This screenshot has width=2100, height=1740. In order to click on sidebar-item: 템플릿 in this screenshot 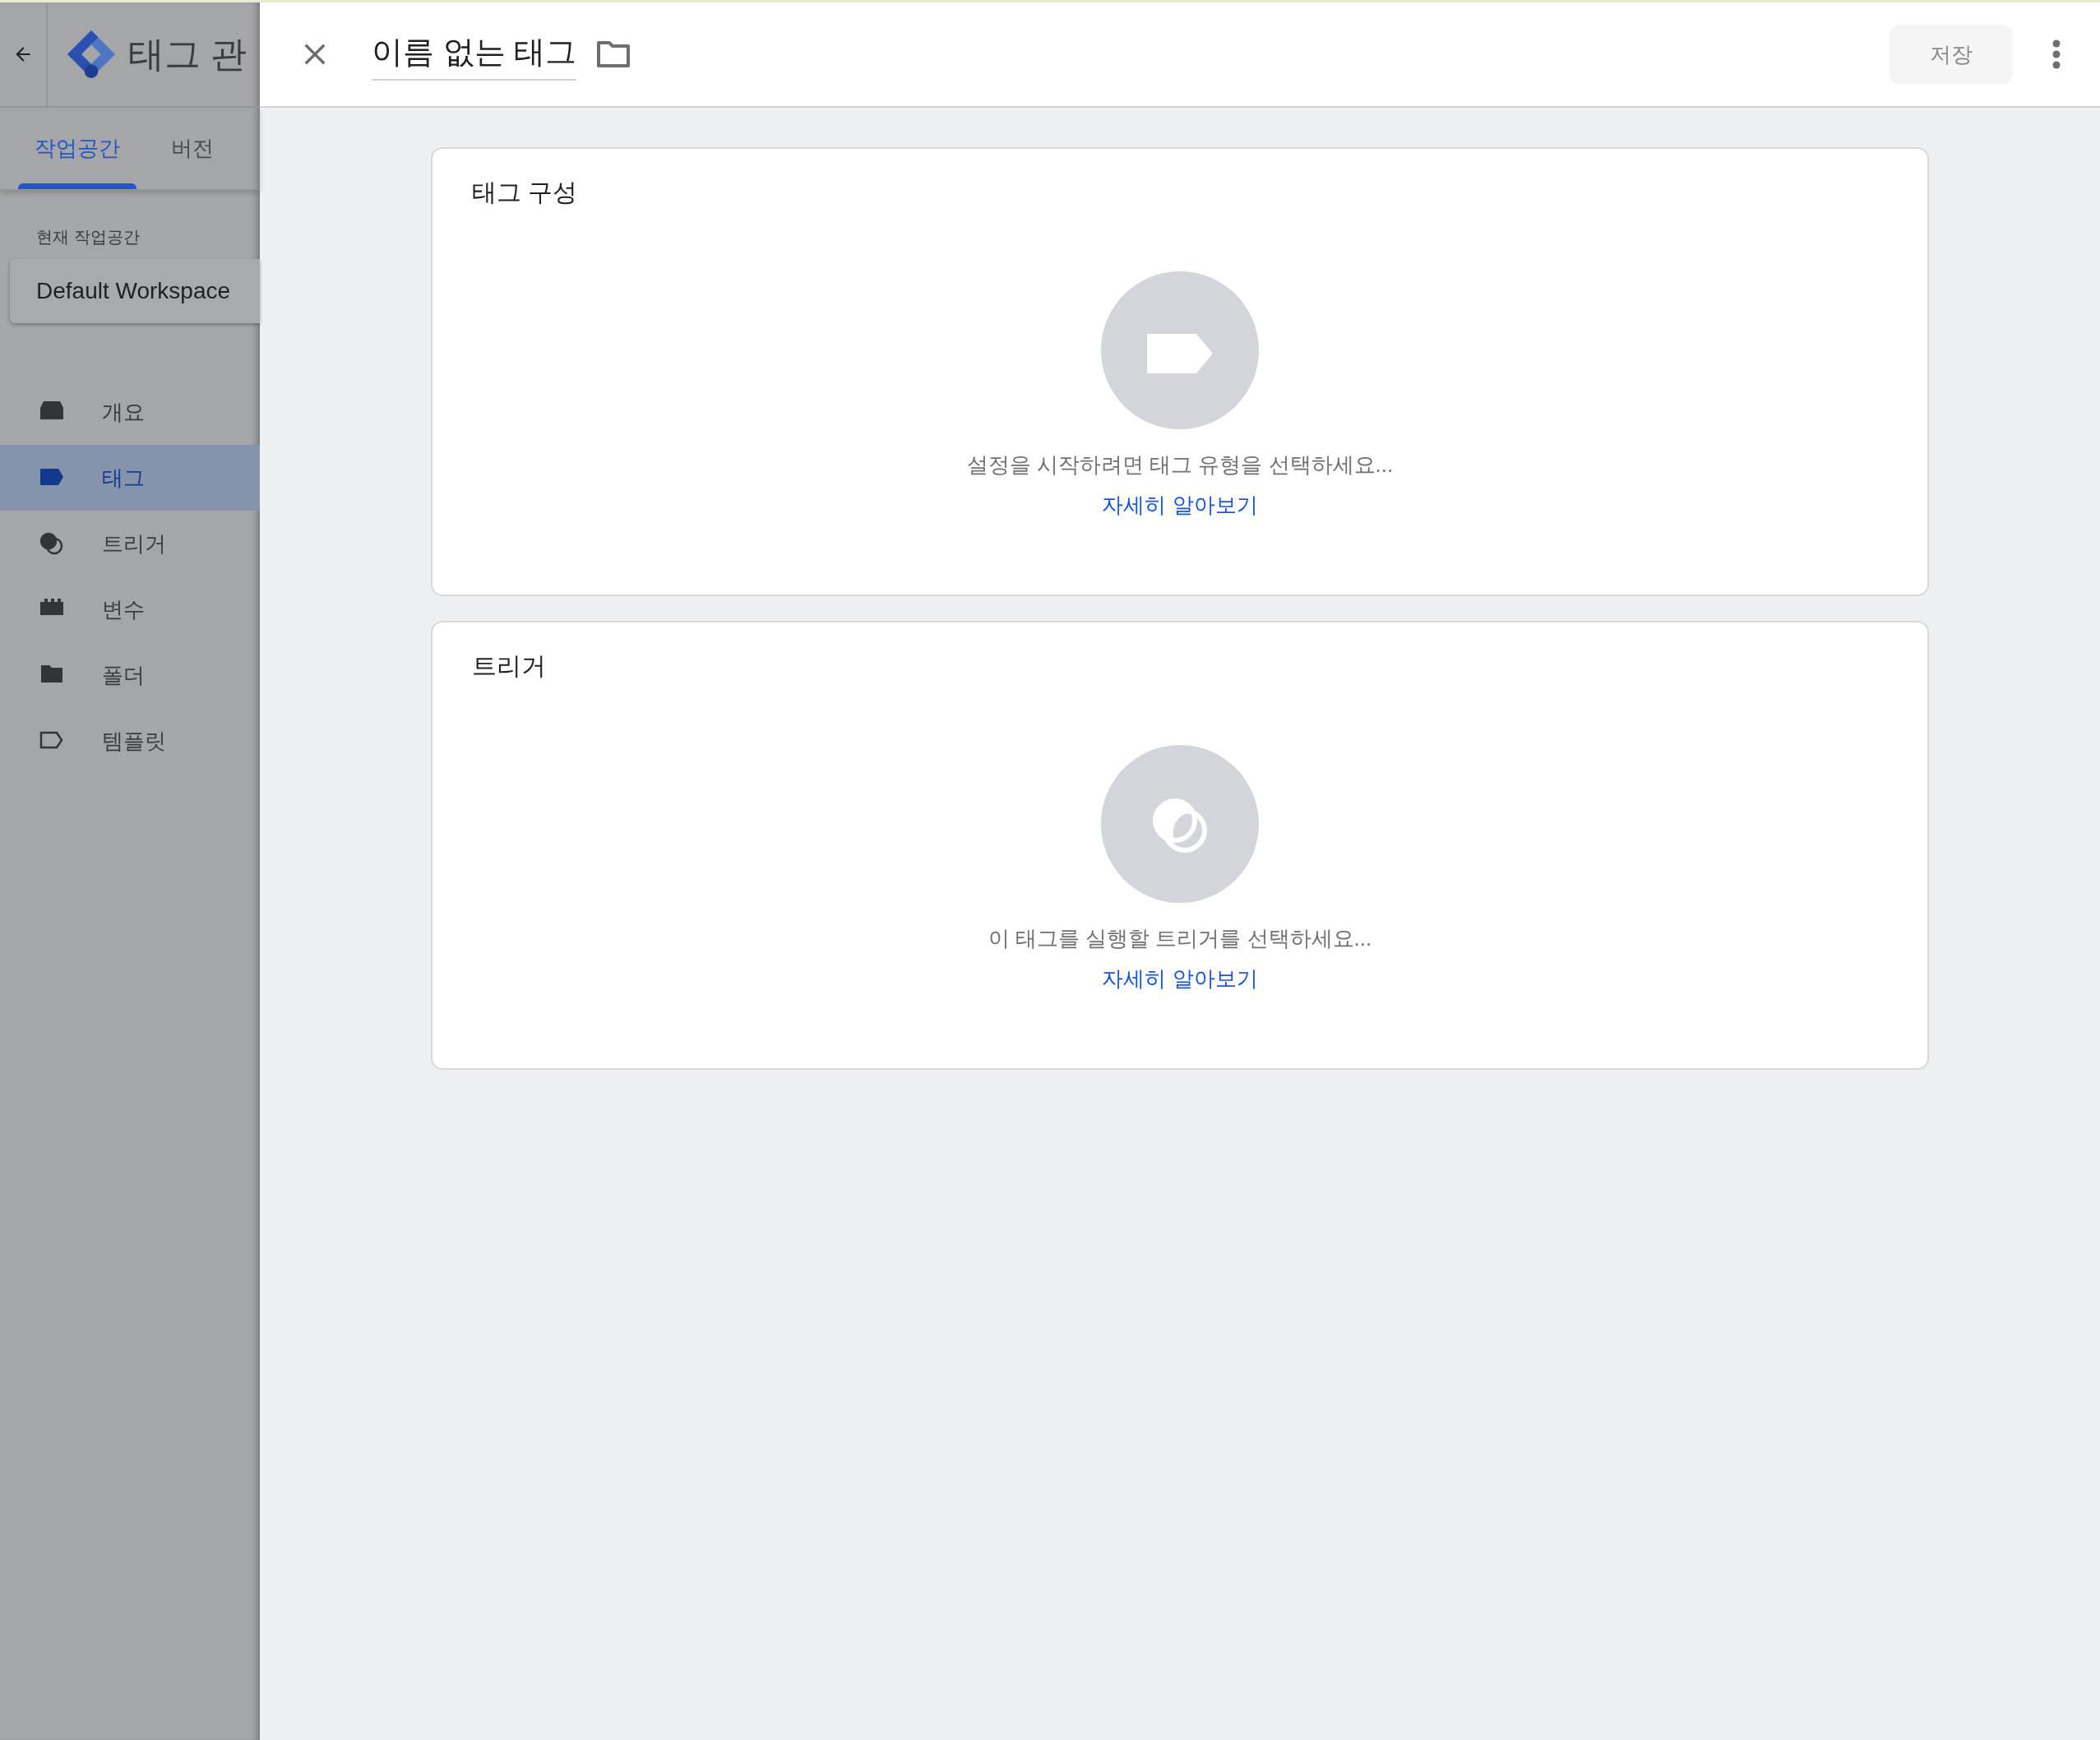, I will do `click(130, 741)`.